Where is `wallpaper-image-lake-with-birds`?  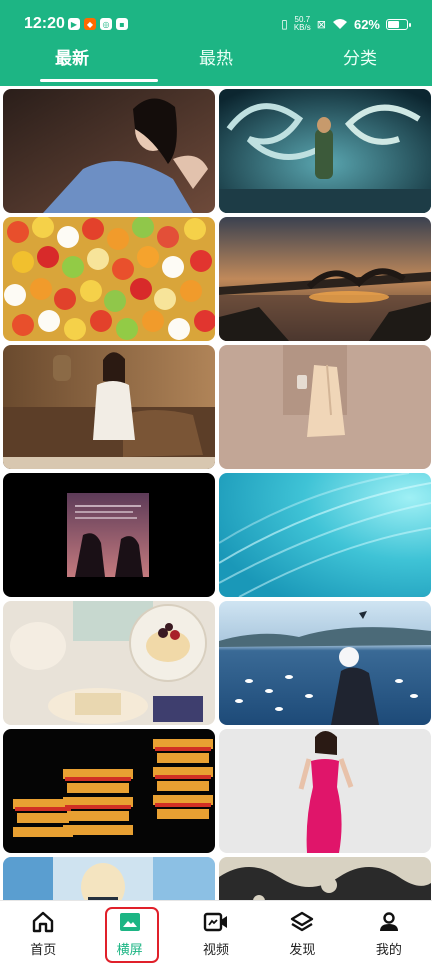 wallpaper-image-lake-with-birds is located at coordinates (325, 663).